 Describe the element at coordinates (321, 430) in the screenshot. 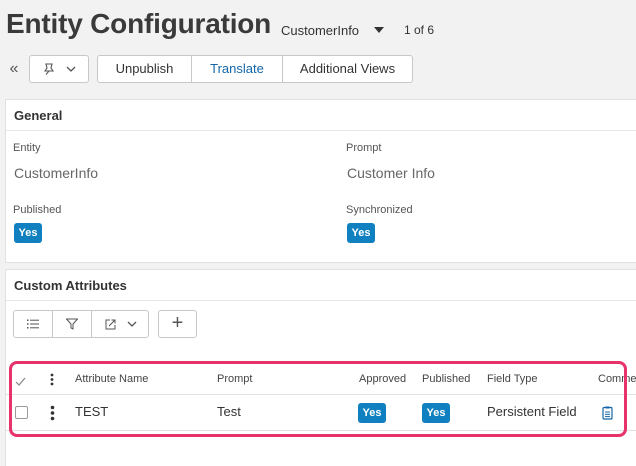

I see `row-divider` at that location.